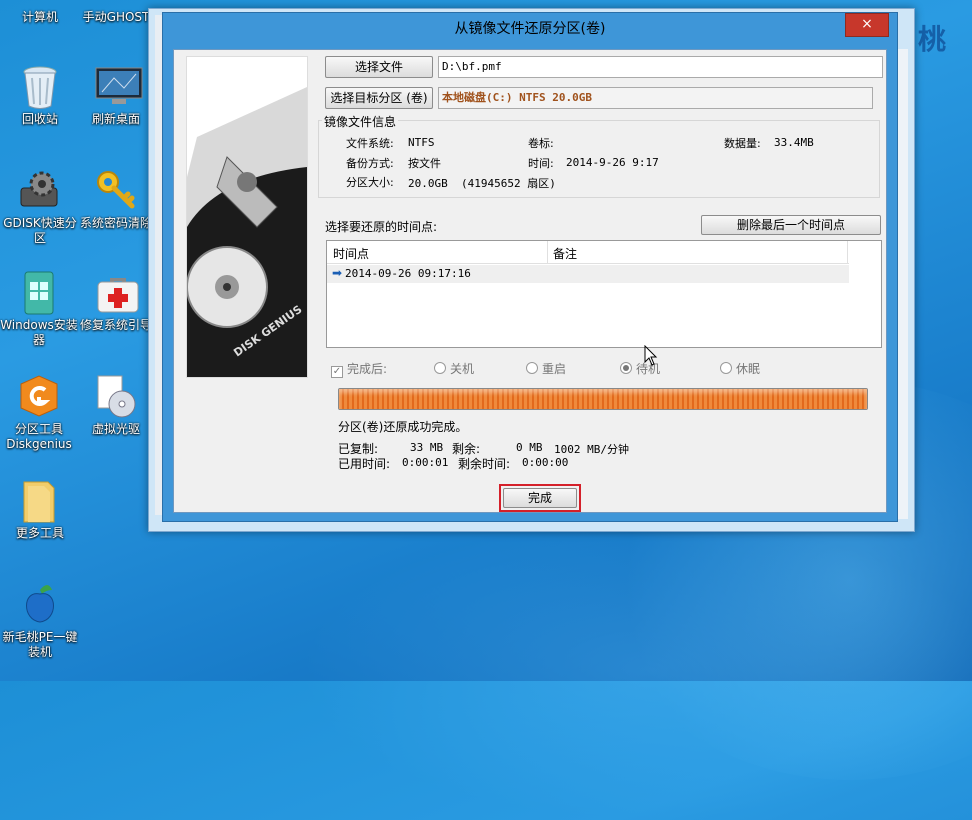  I want to click on gear-icon, so click(40, 190).